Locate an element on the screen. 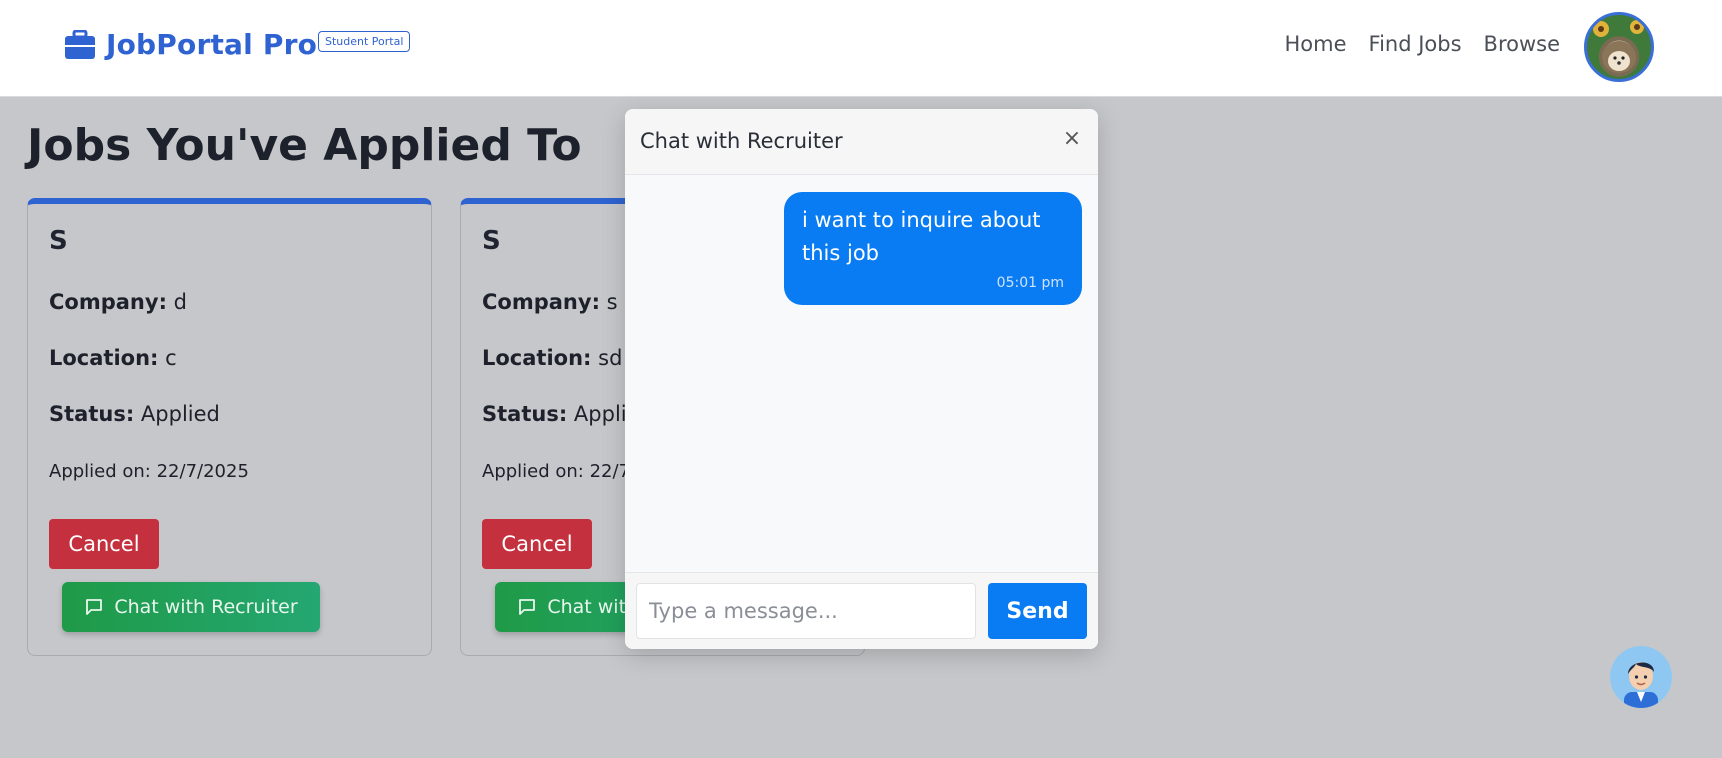 The image size is (1722, 758). job-location: Location: c is located at coordinates (113, 358).